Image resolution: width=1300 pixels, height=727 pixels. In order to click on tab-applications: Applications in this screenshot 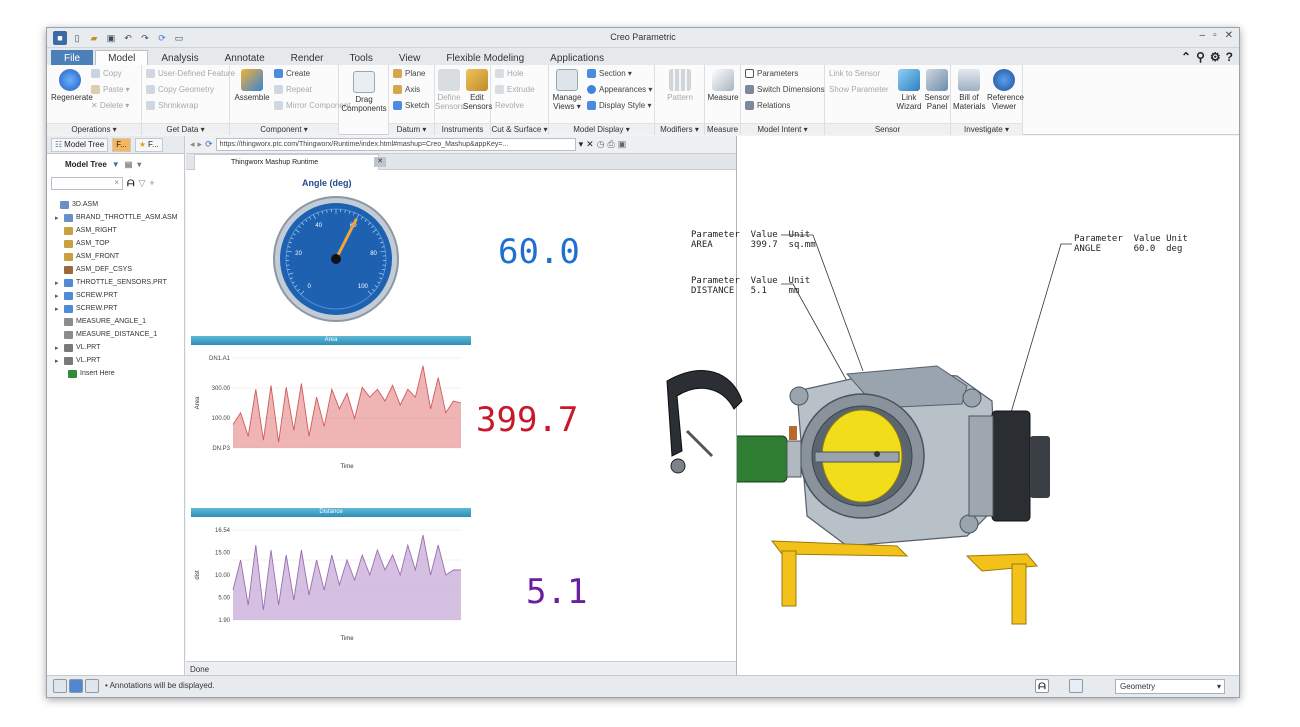, I will do `click(577, 57)`.